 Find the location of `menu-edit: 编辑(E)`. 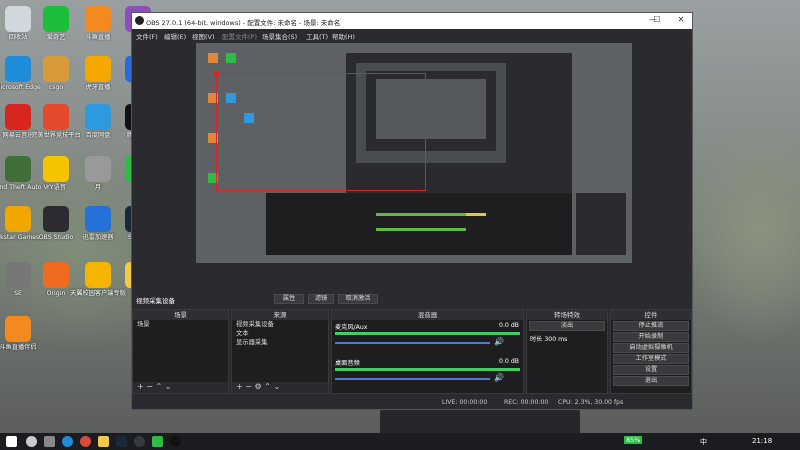

menu-edit: 编辑(E) is located at coordinates (175, 36).